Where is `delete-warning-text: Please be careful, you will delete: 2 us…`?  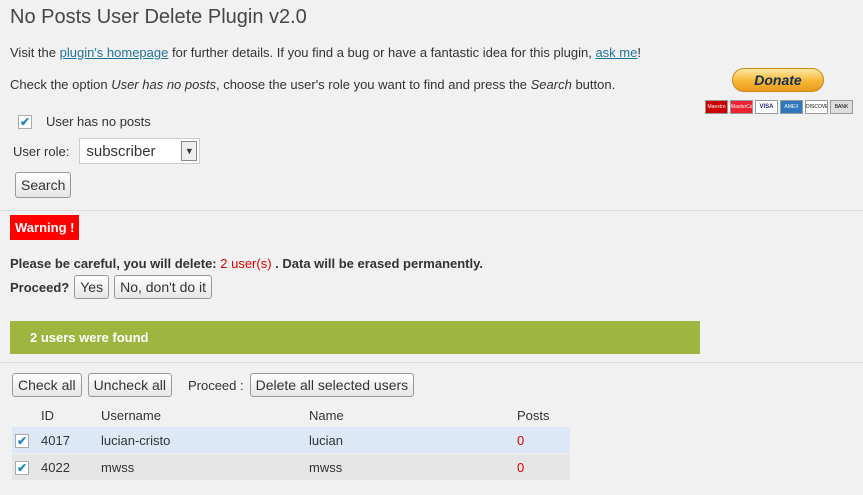
delete-warning-text: Please be careful, you will delete: 2 us… is located at coordinates (246, 263).